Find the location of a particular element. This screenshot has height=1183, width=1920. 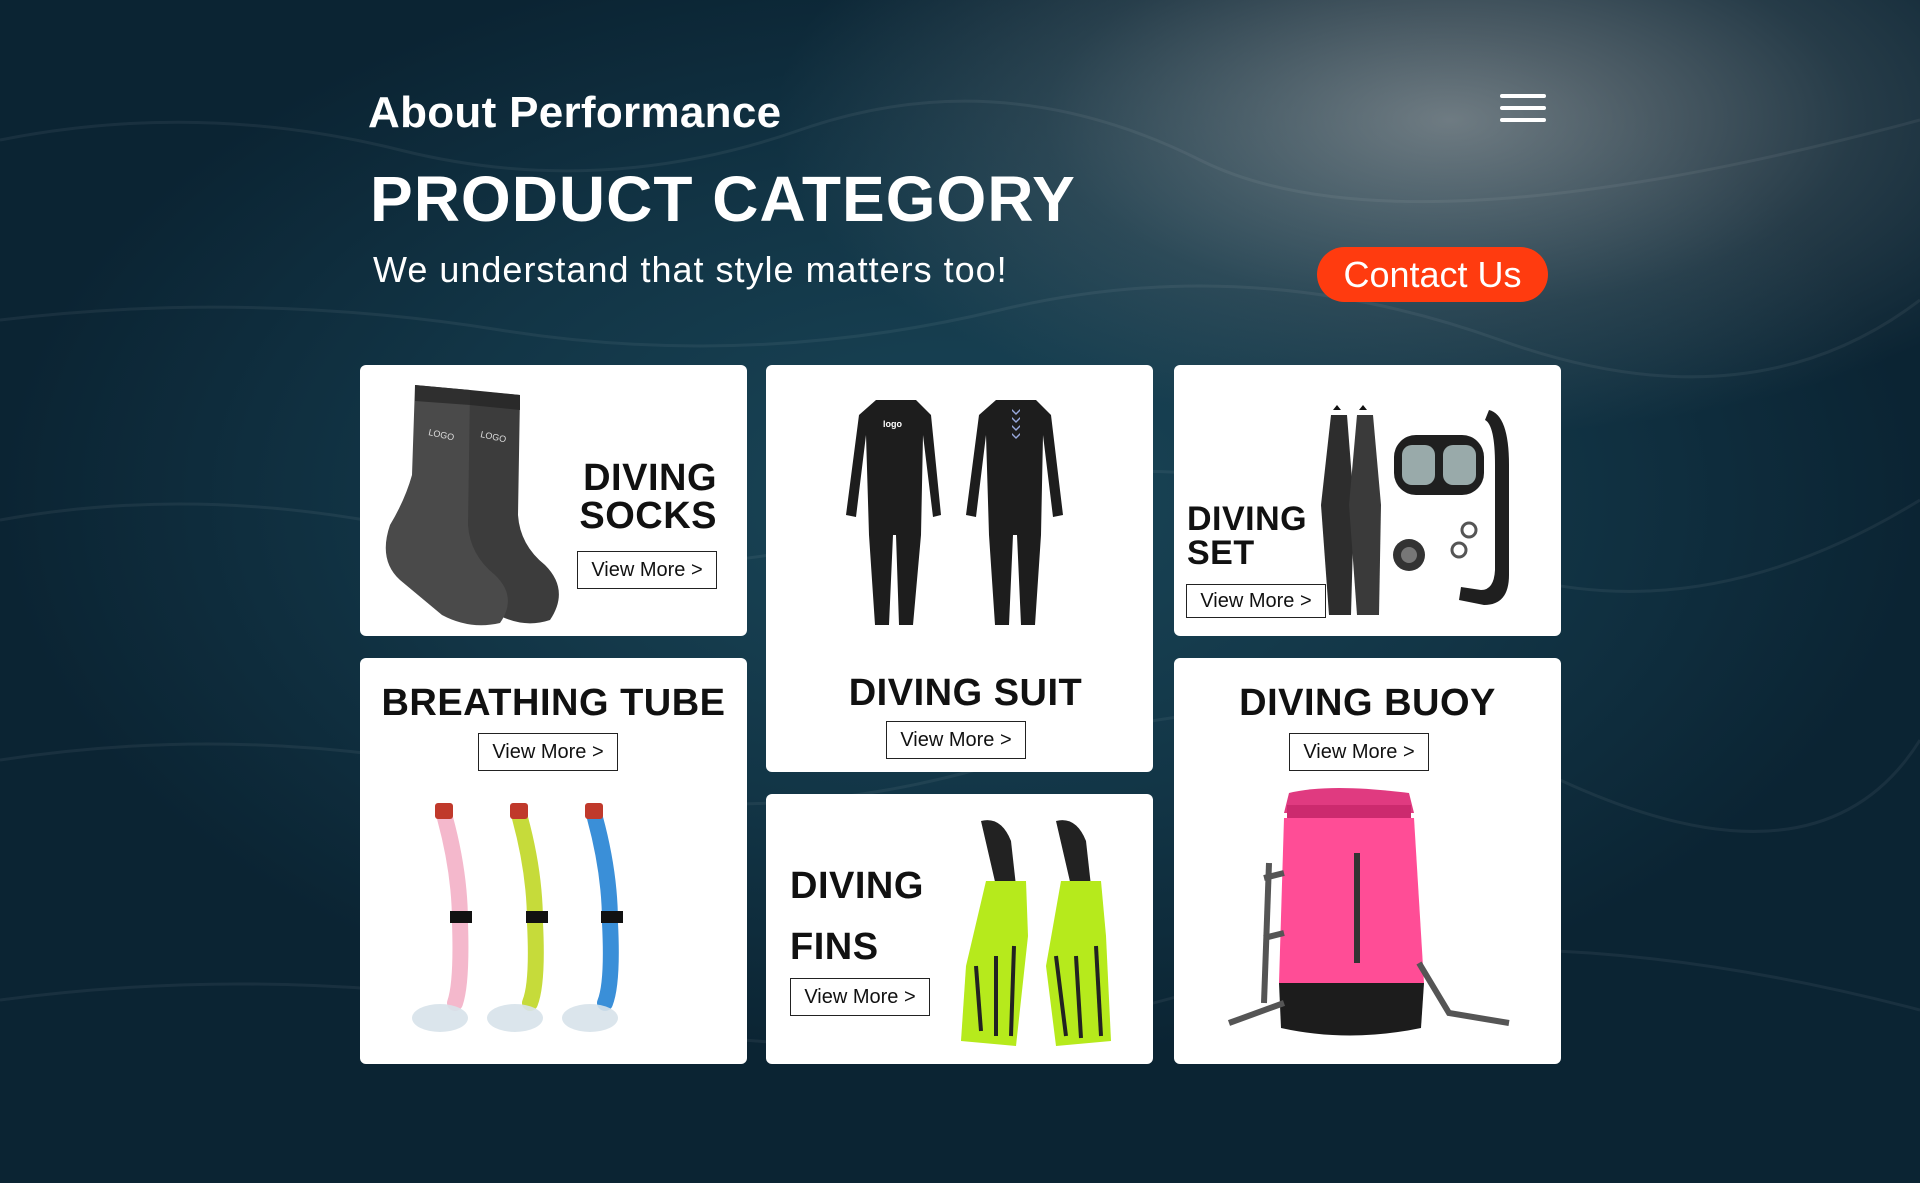

svg-text: logo is located at coordinates (892, 424).